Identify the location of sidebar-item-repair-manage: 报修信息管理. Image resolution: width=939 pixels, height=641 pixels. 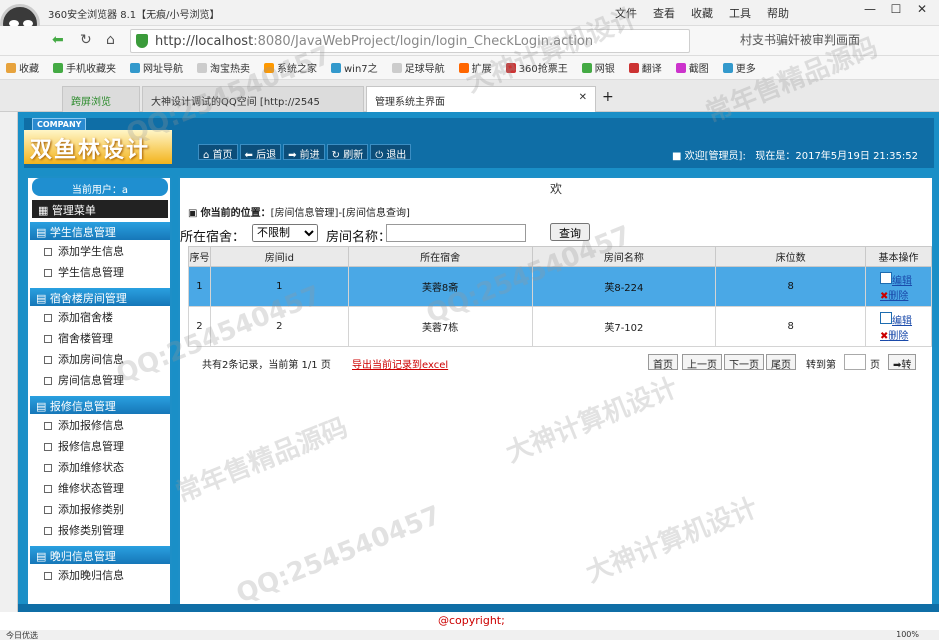
(101, 445).